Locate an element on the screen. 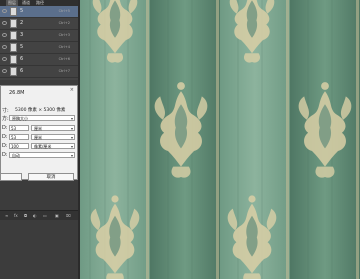 This screenshot has width=360, height=279. fit-to-value: 原稿大小 is located at coordinates (20, 118).